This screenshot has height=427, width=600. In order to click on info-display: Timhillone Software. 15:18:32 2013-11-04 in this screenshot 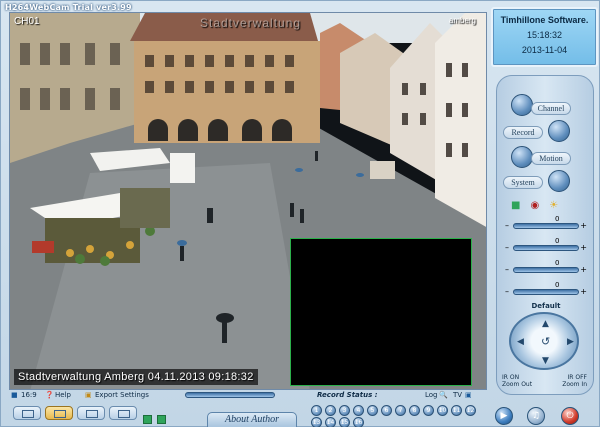, I will do `click(544, 37)`.